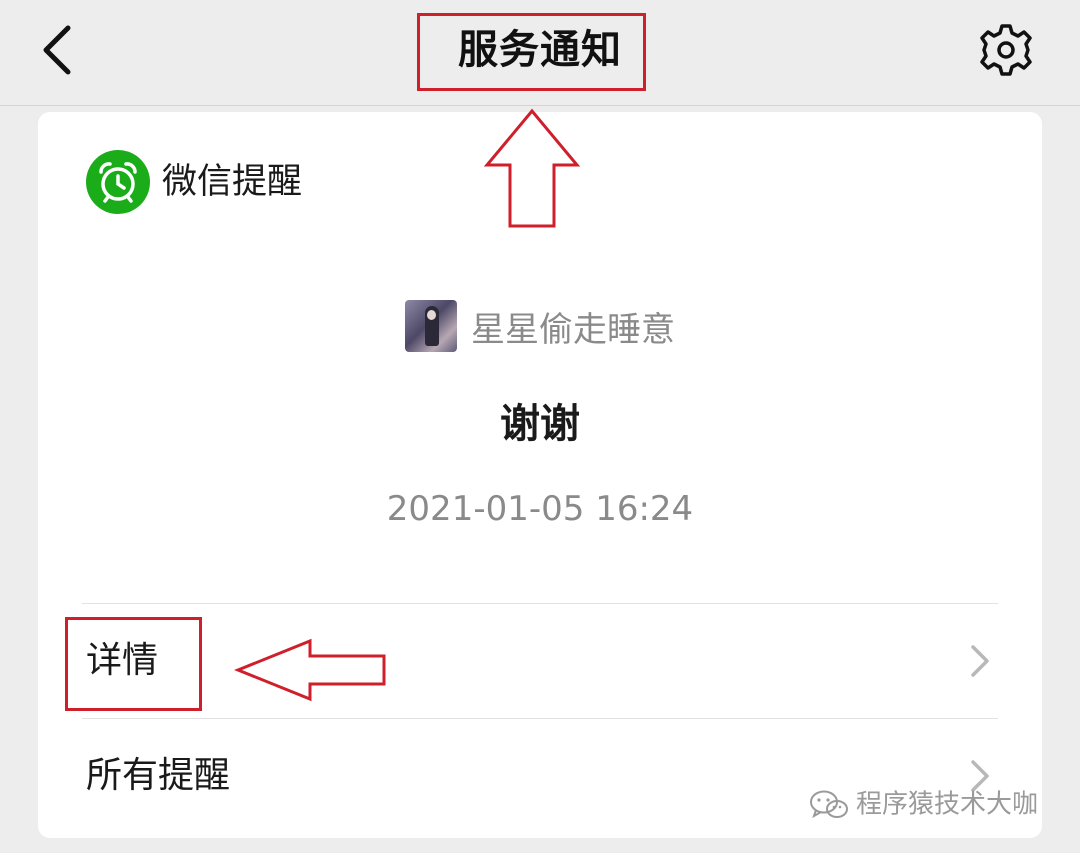 This screenshot has width=1080, height=853. I want to click on all-reminders-label: 所有提醒, so click(158, 775).